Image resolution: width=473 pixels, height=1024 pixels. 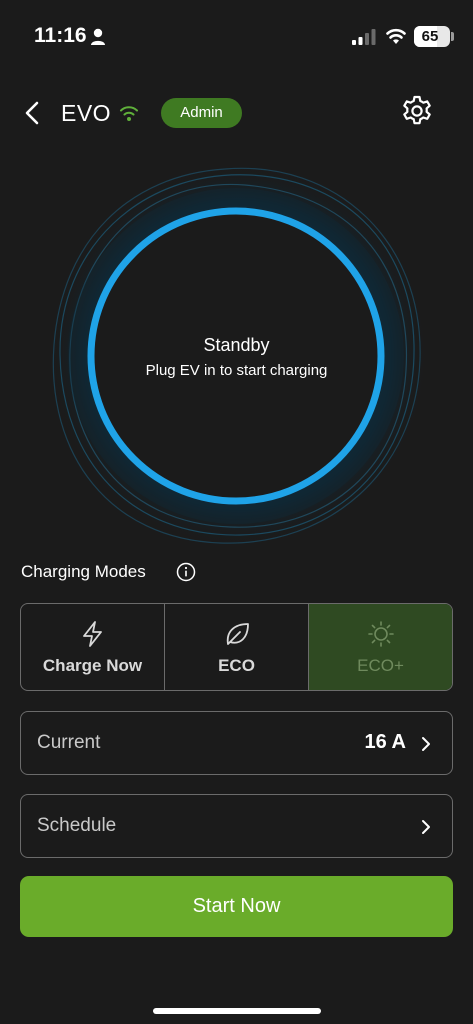 What do you see at coordinates (237, 1011) in the screenshot?
I see `home-indicator` at bounding box center [237, 1011].